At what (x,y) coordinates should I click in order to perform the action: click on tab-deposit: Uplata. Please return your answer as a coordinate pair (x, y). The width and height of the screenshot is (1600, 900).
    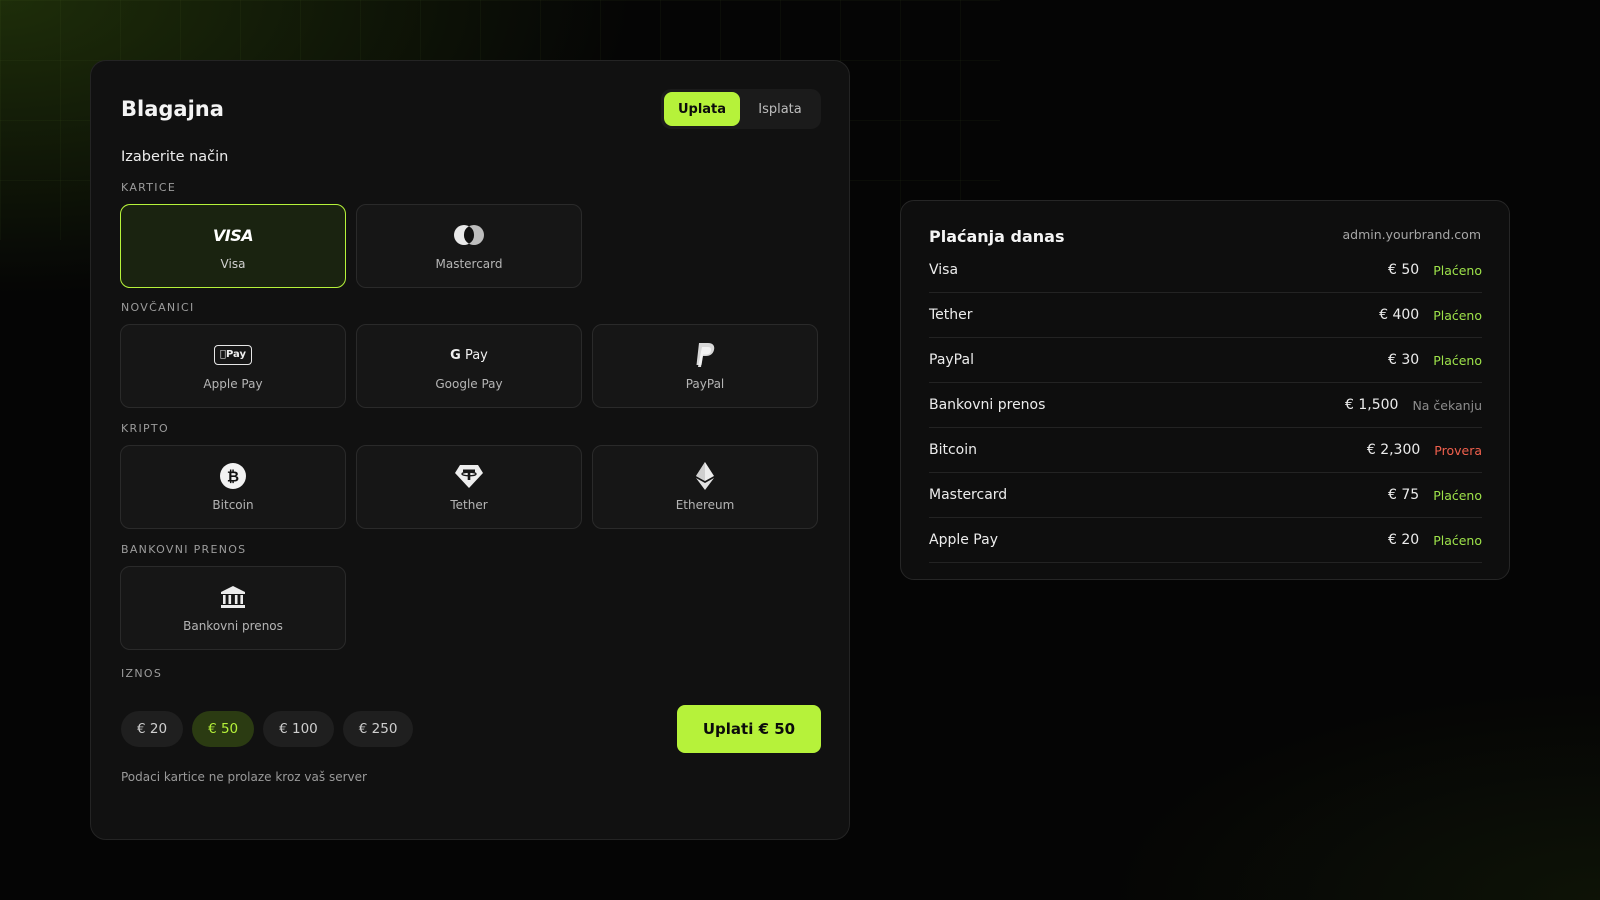
    Looking at the image, I should click on (702, 109).